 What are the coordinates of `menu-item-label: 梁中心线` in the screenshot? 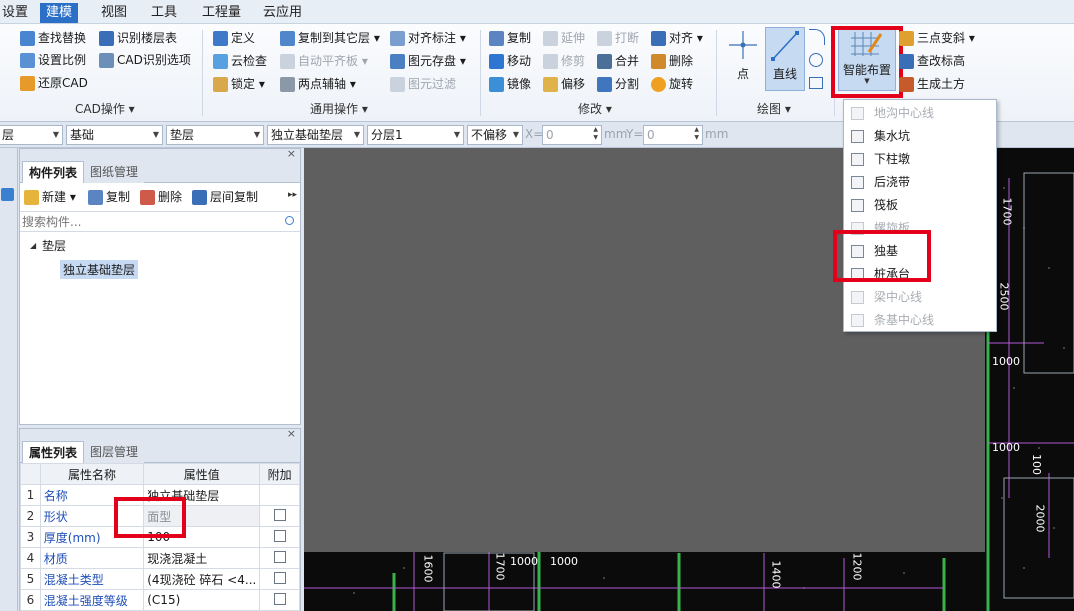 It's located at (898, 297).